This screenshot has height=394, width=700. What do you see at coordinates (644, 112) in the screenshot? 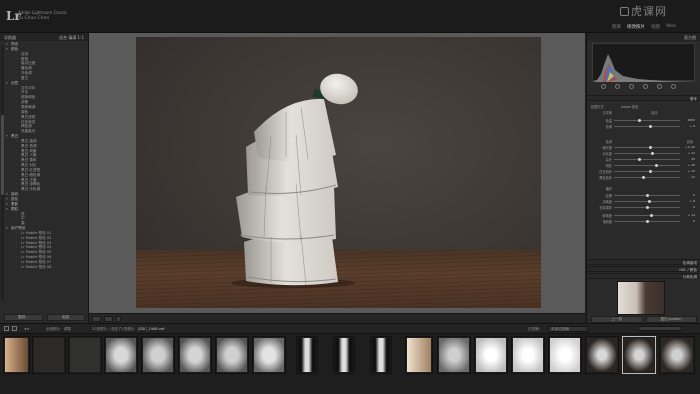
I see `white-balance-row: 白平衡 自动` at bounding box center [644, 112].